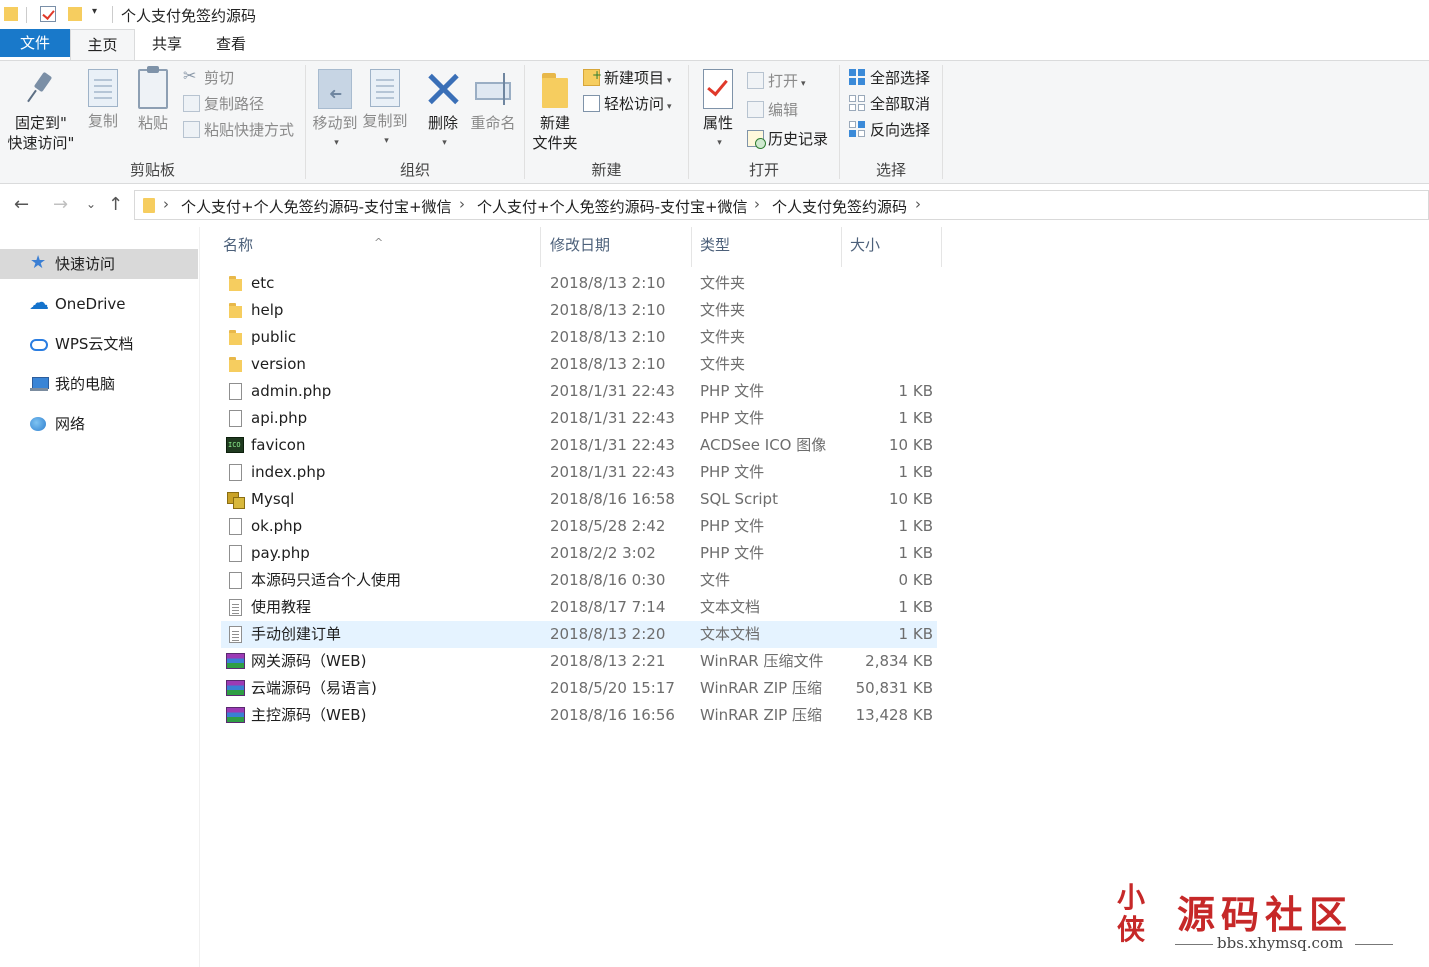 The image size is (1429, 967). Describe the element at coordinates (865, 245) in the screenshot. I see `column-header-label: 大小` at that location.